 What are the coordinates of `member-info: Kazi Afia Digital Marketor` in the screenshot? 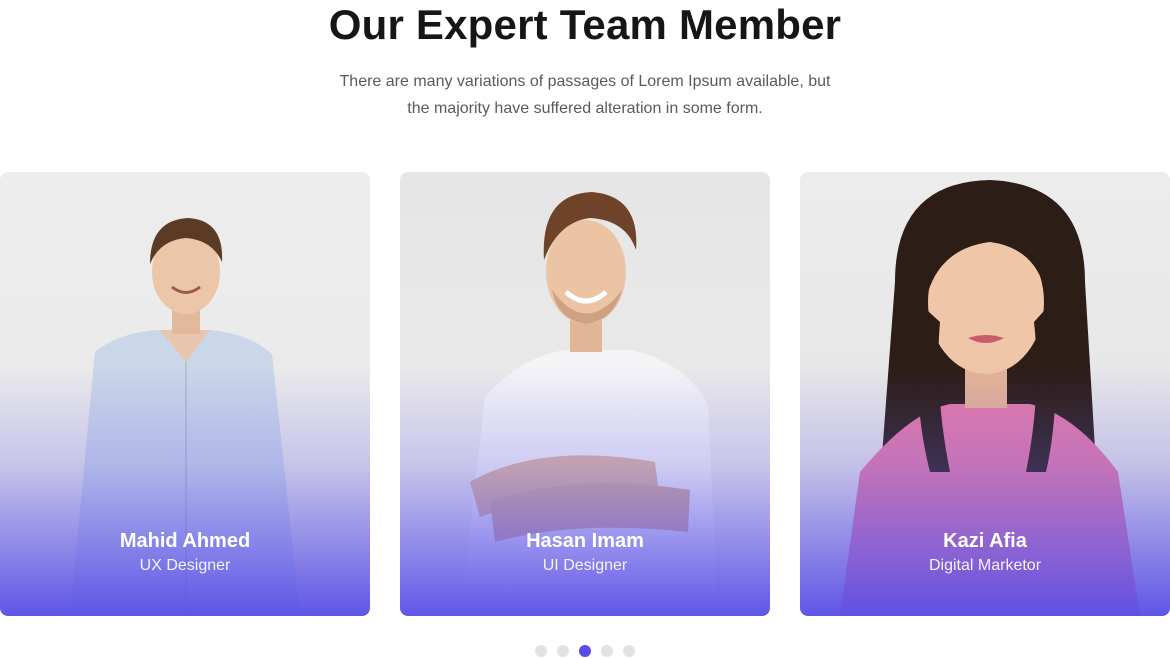 It's located at (985, 552).